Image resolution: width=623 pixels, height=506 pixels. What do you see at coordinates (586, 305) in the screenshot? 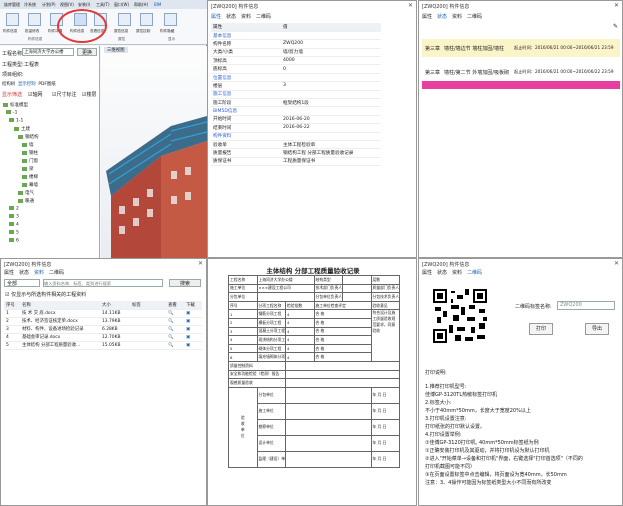
I see `qr-name-input: ZWQ200` at bounding box center [586, 305].